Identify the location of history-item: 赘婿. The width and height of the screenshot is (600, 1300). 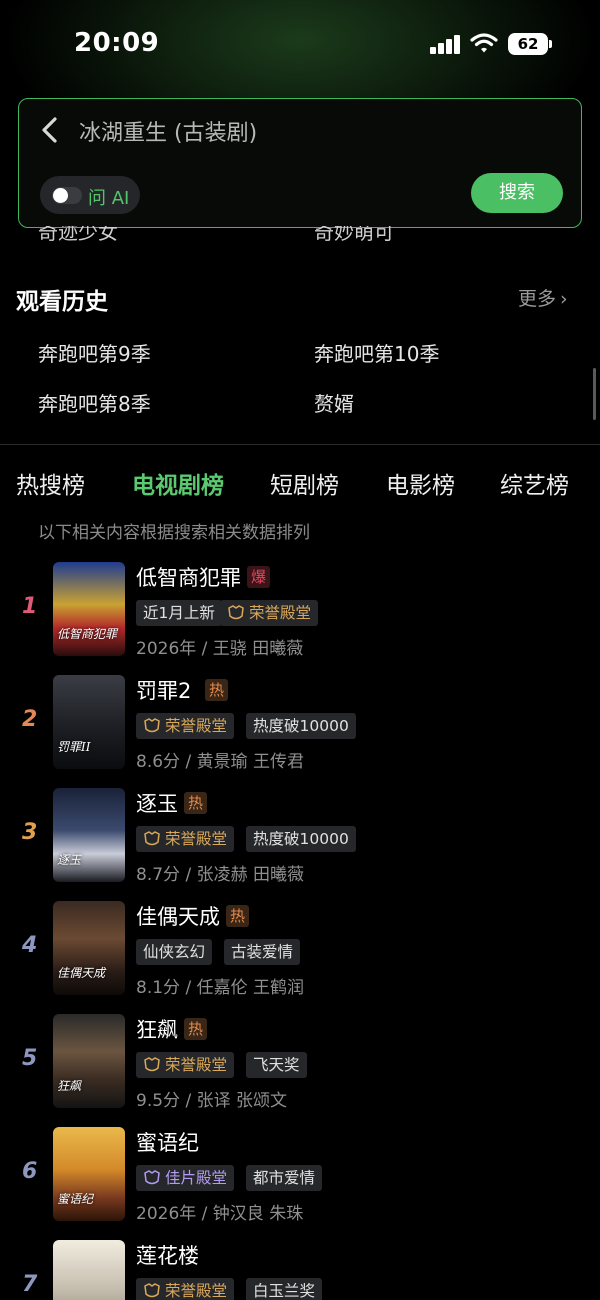
(334, 402).